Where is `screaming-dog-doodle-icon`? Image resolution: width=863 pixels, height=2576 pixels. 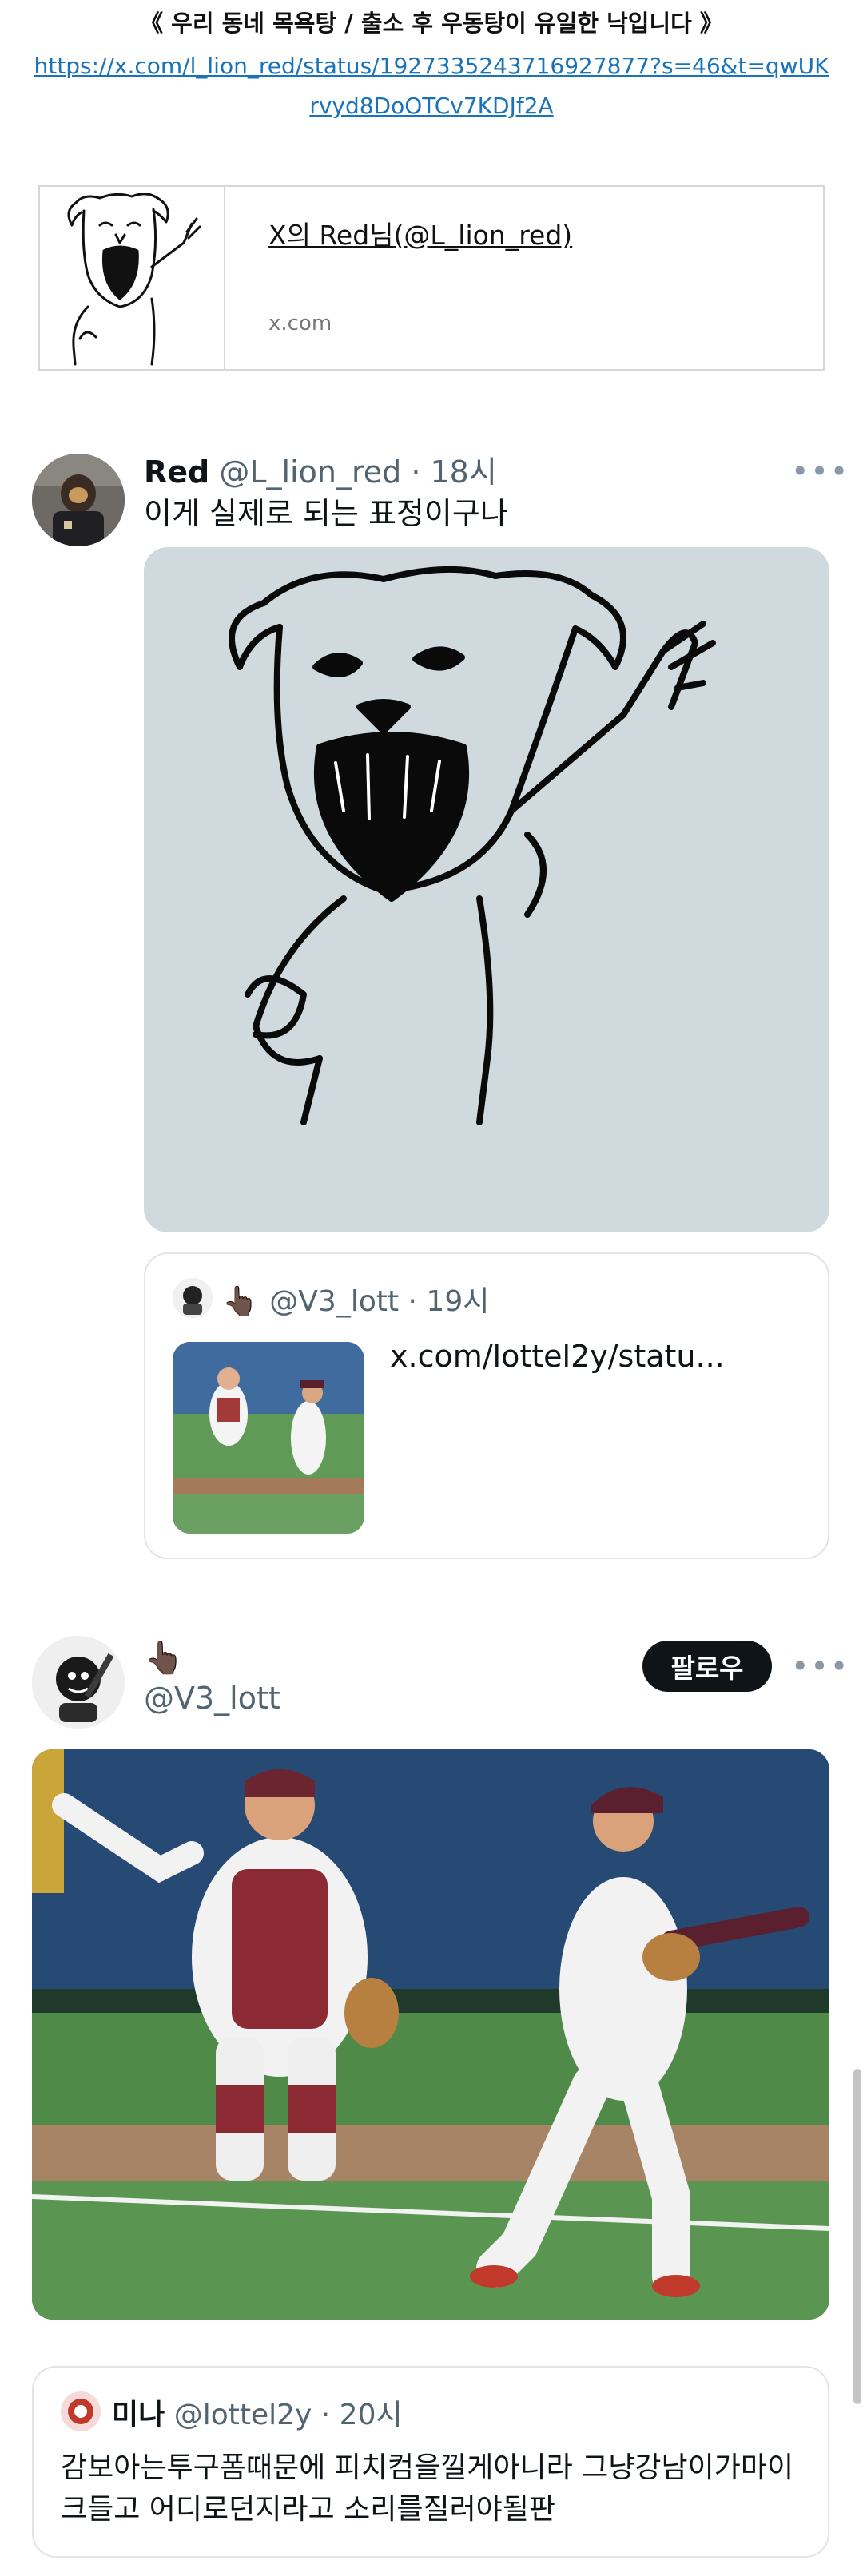 screaming-dog-doodle-icon is located at coordinates (134, 279).